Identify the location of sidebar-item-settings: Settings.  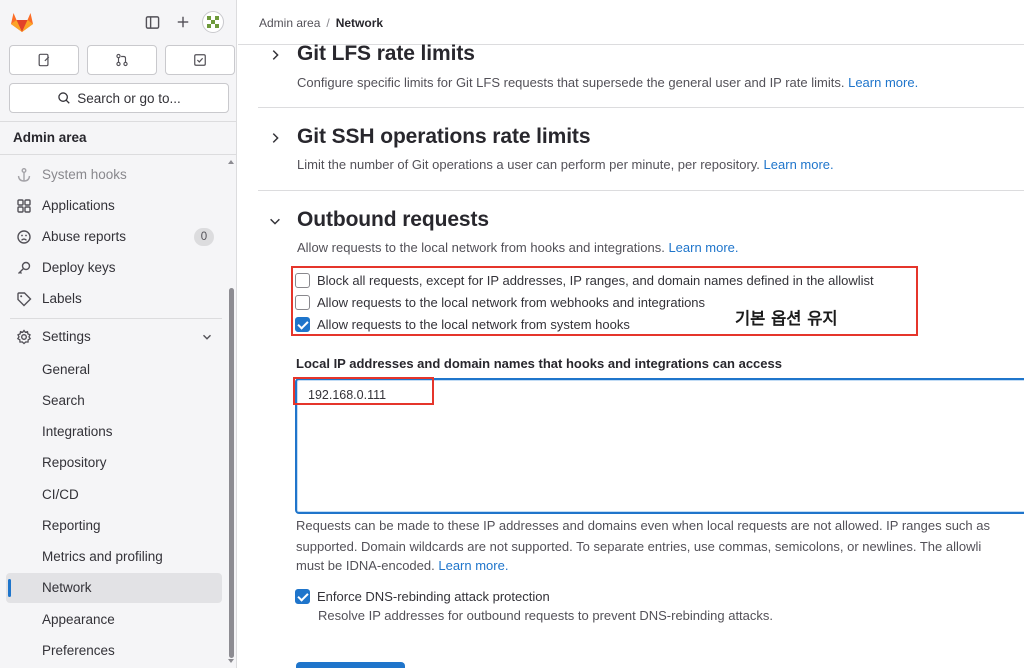
(114, 337).